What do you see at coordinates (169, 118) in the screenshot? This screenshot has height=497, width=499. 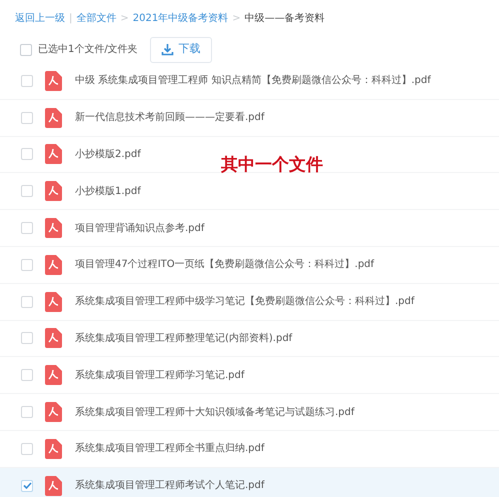 I see `file-name: 新一代信息技术考前回顾———定要看.pdf` at bounding box center [169, 118].